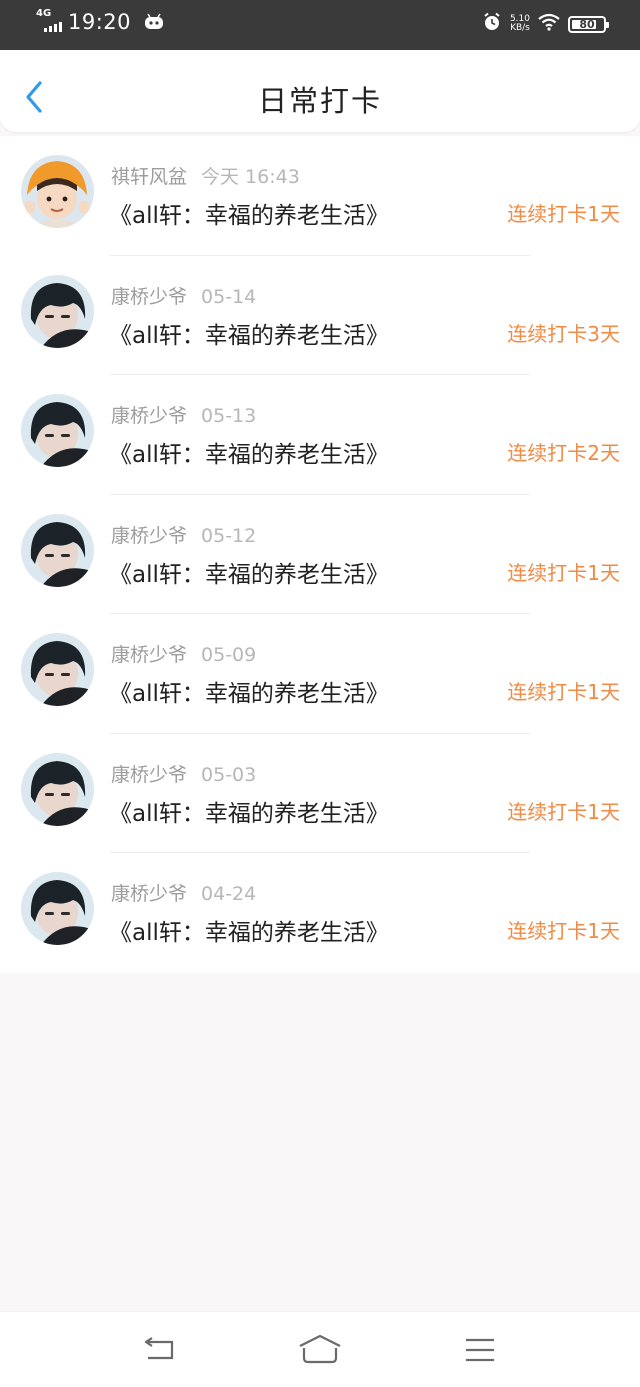  What do you see at coordinates (160, 1350) in the screenshot?
I see `nav-back-icon` at bounding box center [160, 1350].